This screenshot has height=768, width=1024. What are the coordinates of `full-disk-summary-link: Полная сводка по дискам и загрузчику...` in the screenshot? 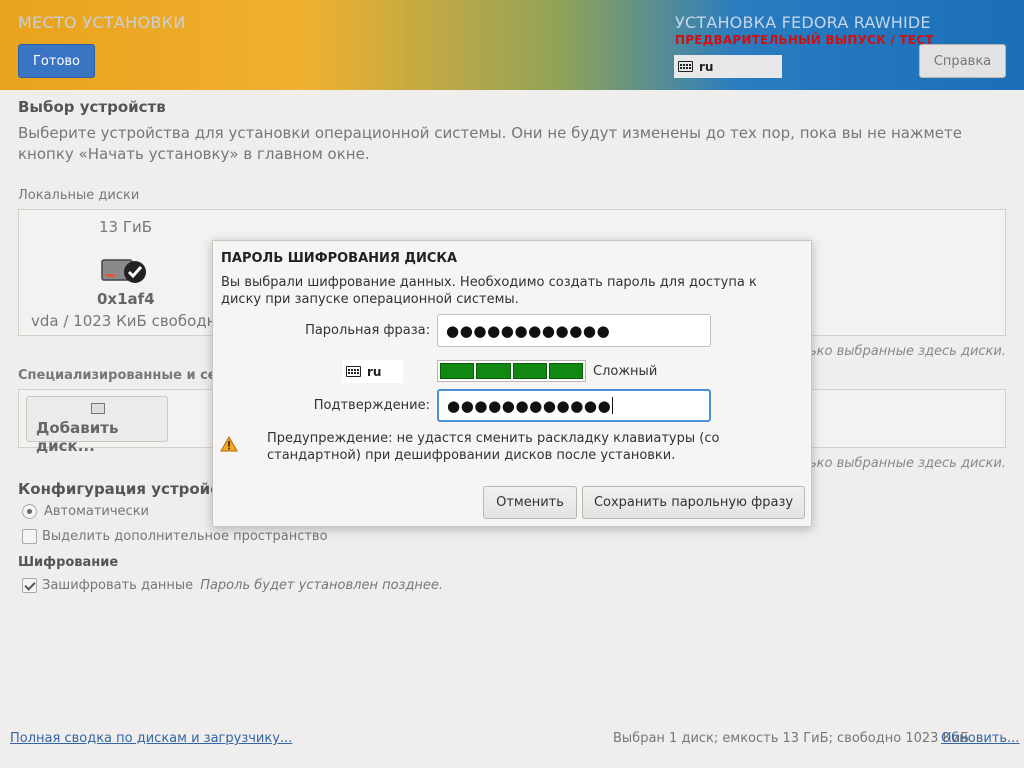 It's located at (151, 738).